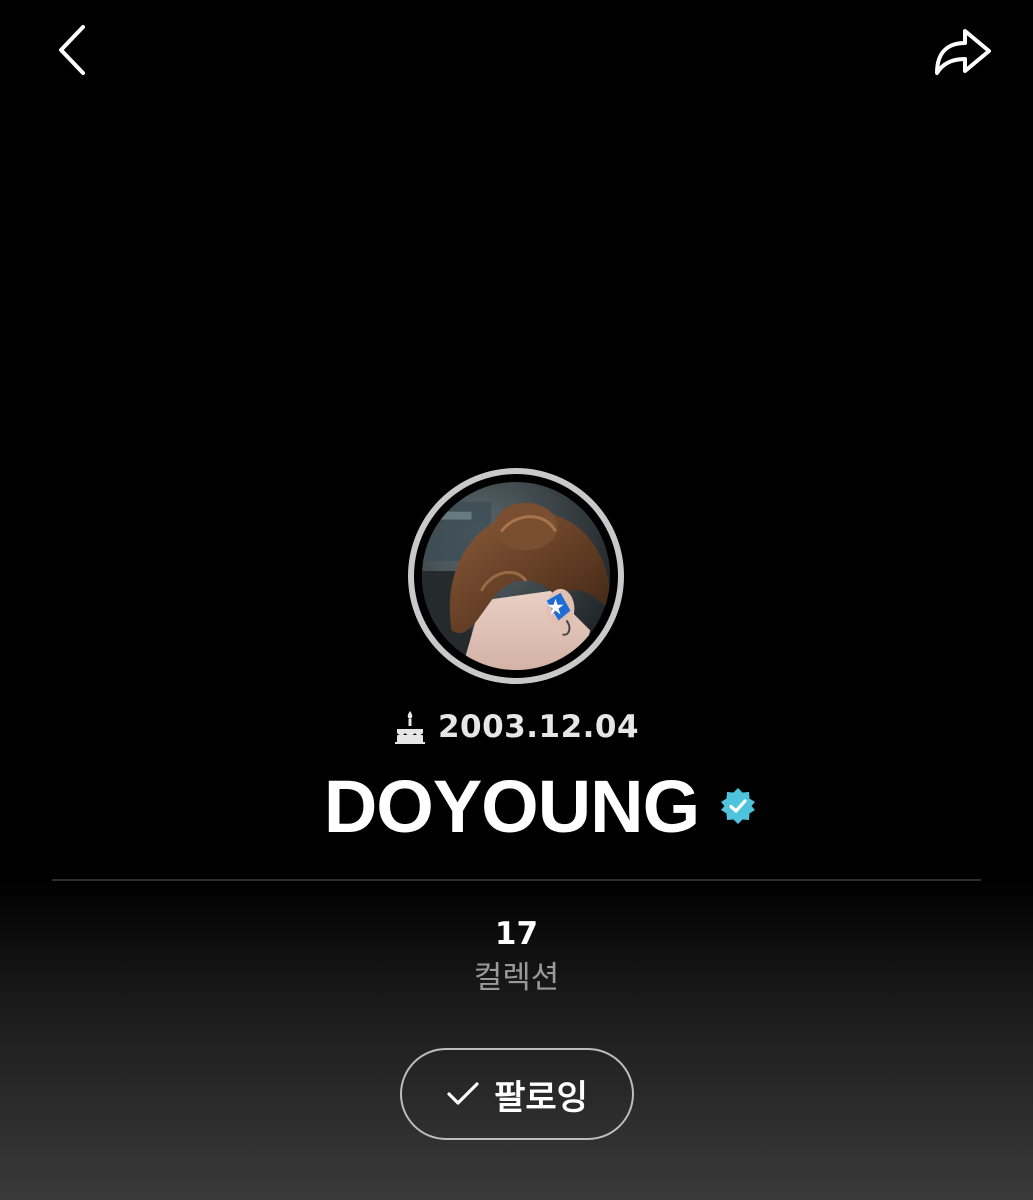 Image resolution: width=1033 pixels, height=1200 pixels. Describe the element at coordinates (463, 1093) in the screenshot. I see `check-icon` at that location.